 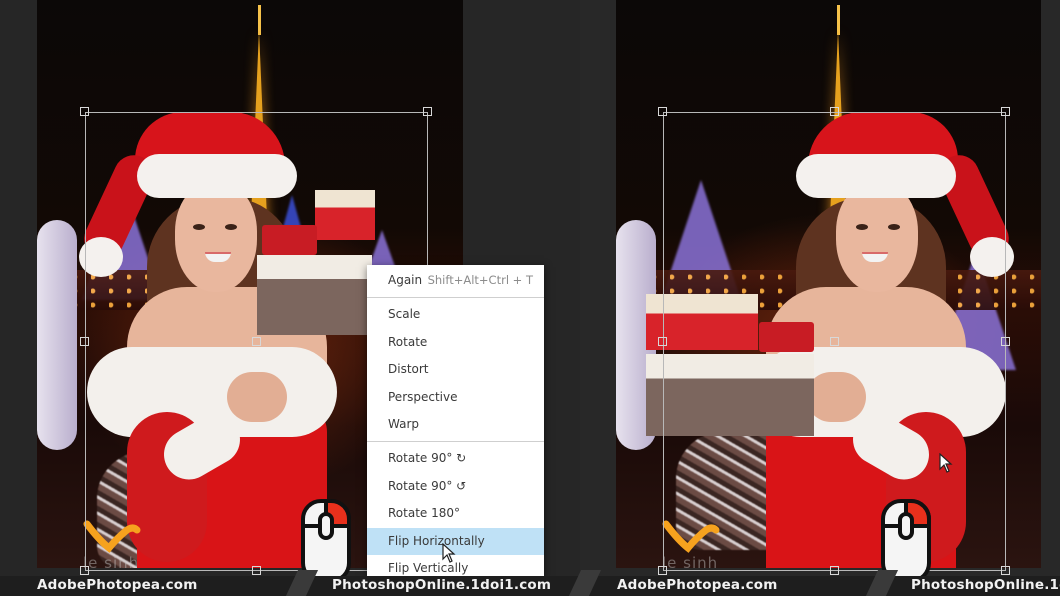 I want to click on menu-item-perspective: Perspective, so click(x=455, y=398).